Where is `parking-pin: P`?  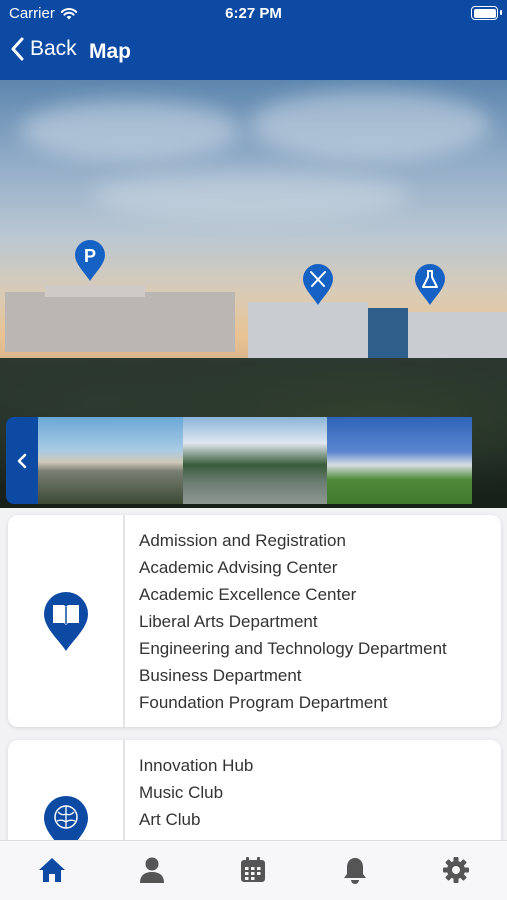 parking-pin: P is located at coordinates (90, 261).